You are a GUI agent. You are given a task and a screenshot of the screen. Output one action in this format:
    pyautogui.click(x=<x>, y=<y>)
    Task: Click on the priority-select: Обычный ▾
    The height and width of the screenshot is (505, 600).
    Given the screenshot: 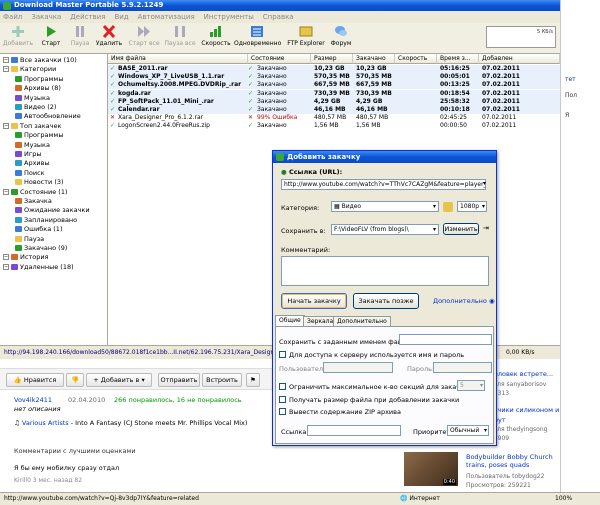 What is the action you would take?
    pyautogui.click(x=468, y=430)
    